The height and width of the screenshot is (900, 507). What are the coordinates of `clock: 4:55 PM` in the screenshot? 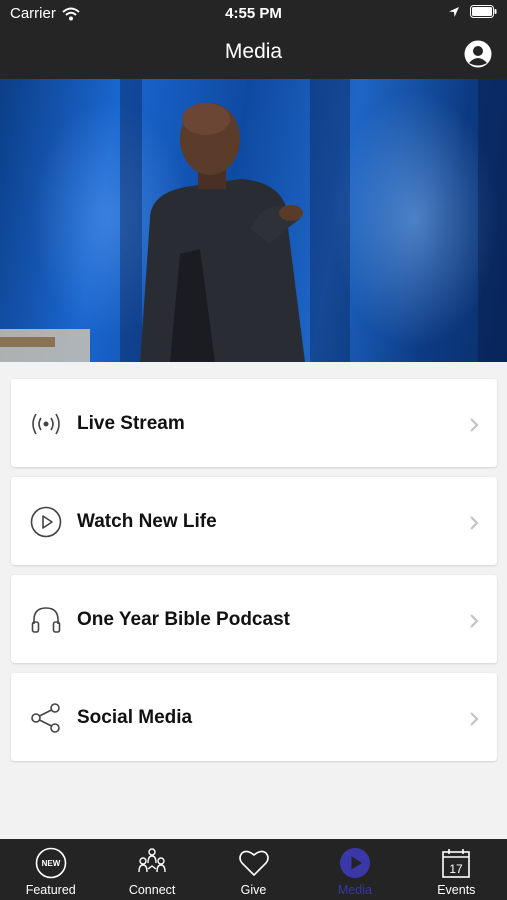 It's located at (253, 13).